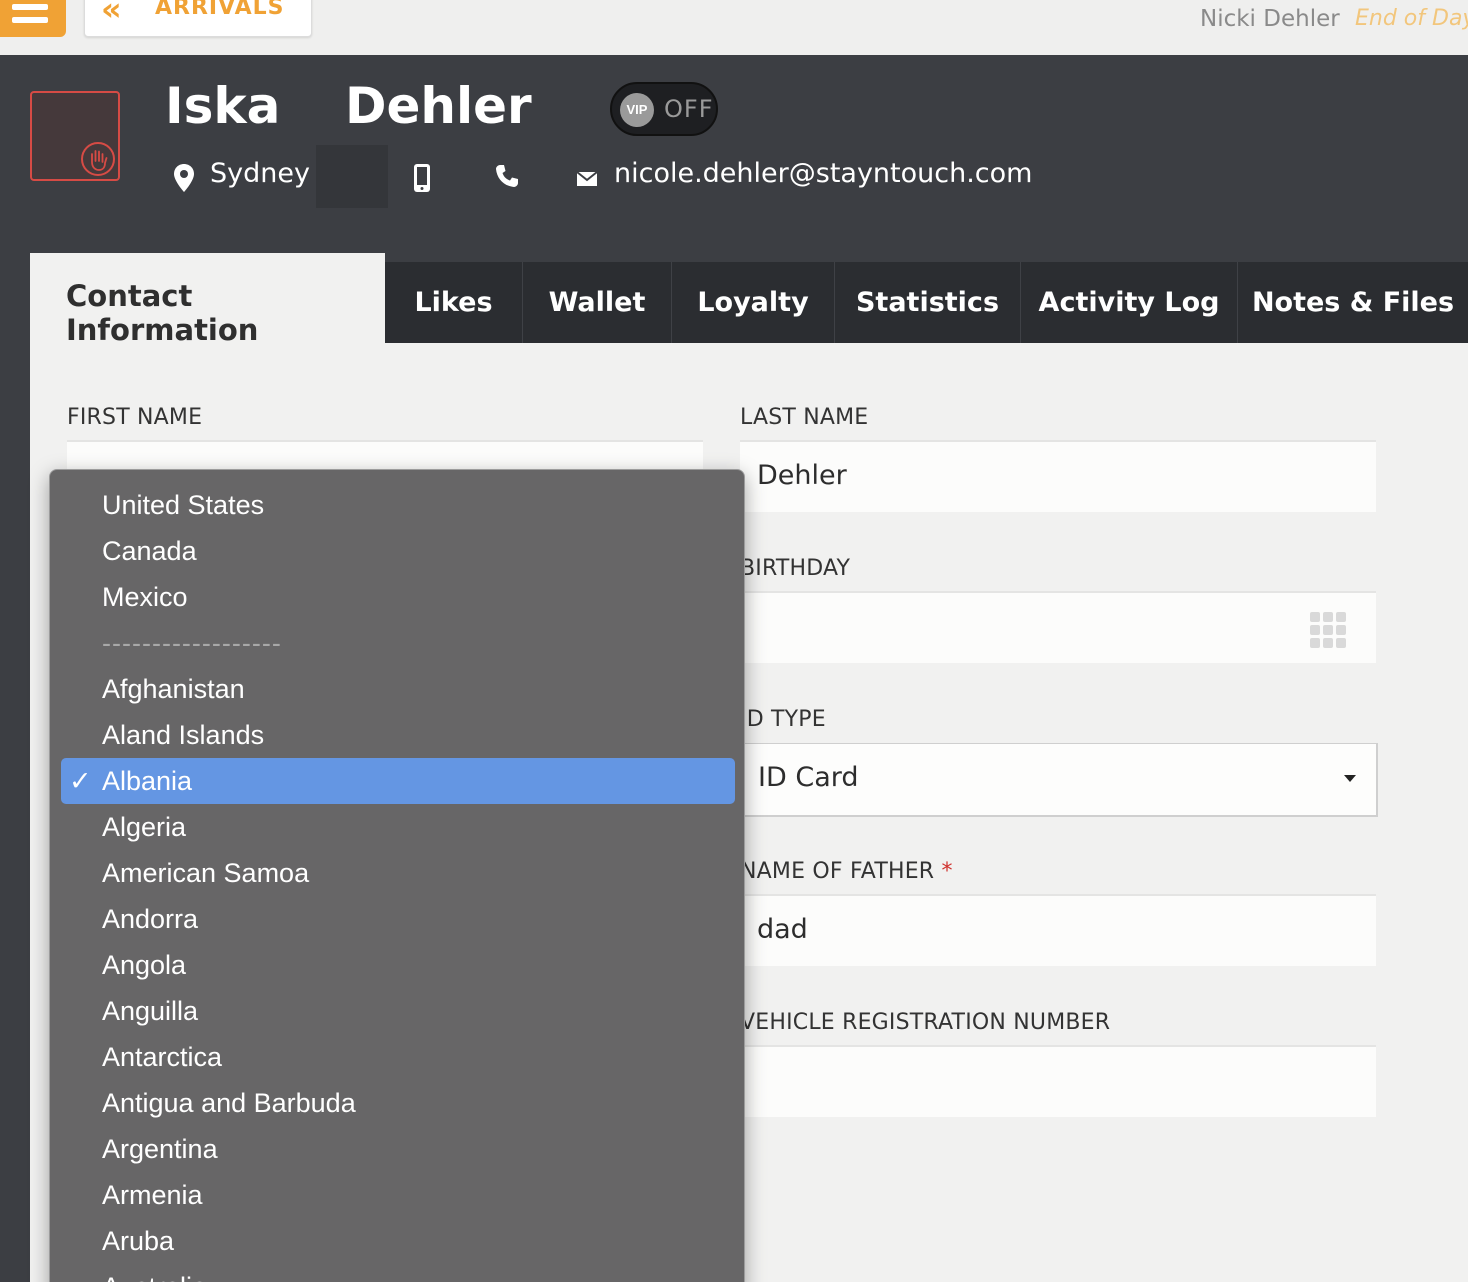  What do you see at coordinates (596, 302) in the screenshot?
I see `tab-wallet: Wallet` at bounding box center [596, 302].